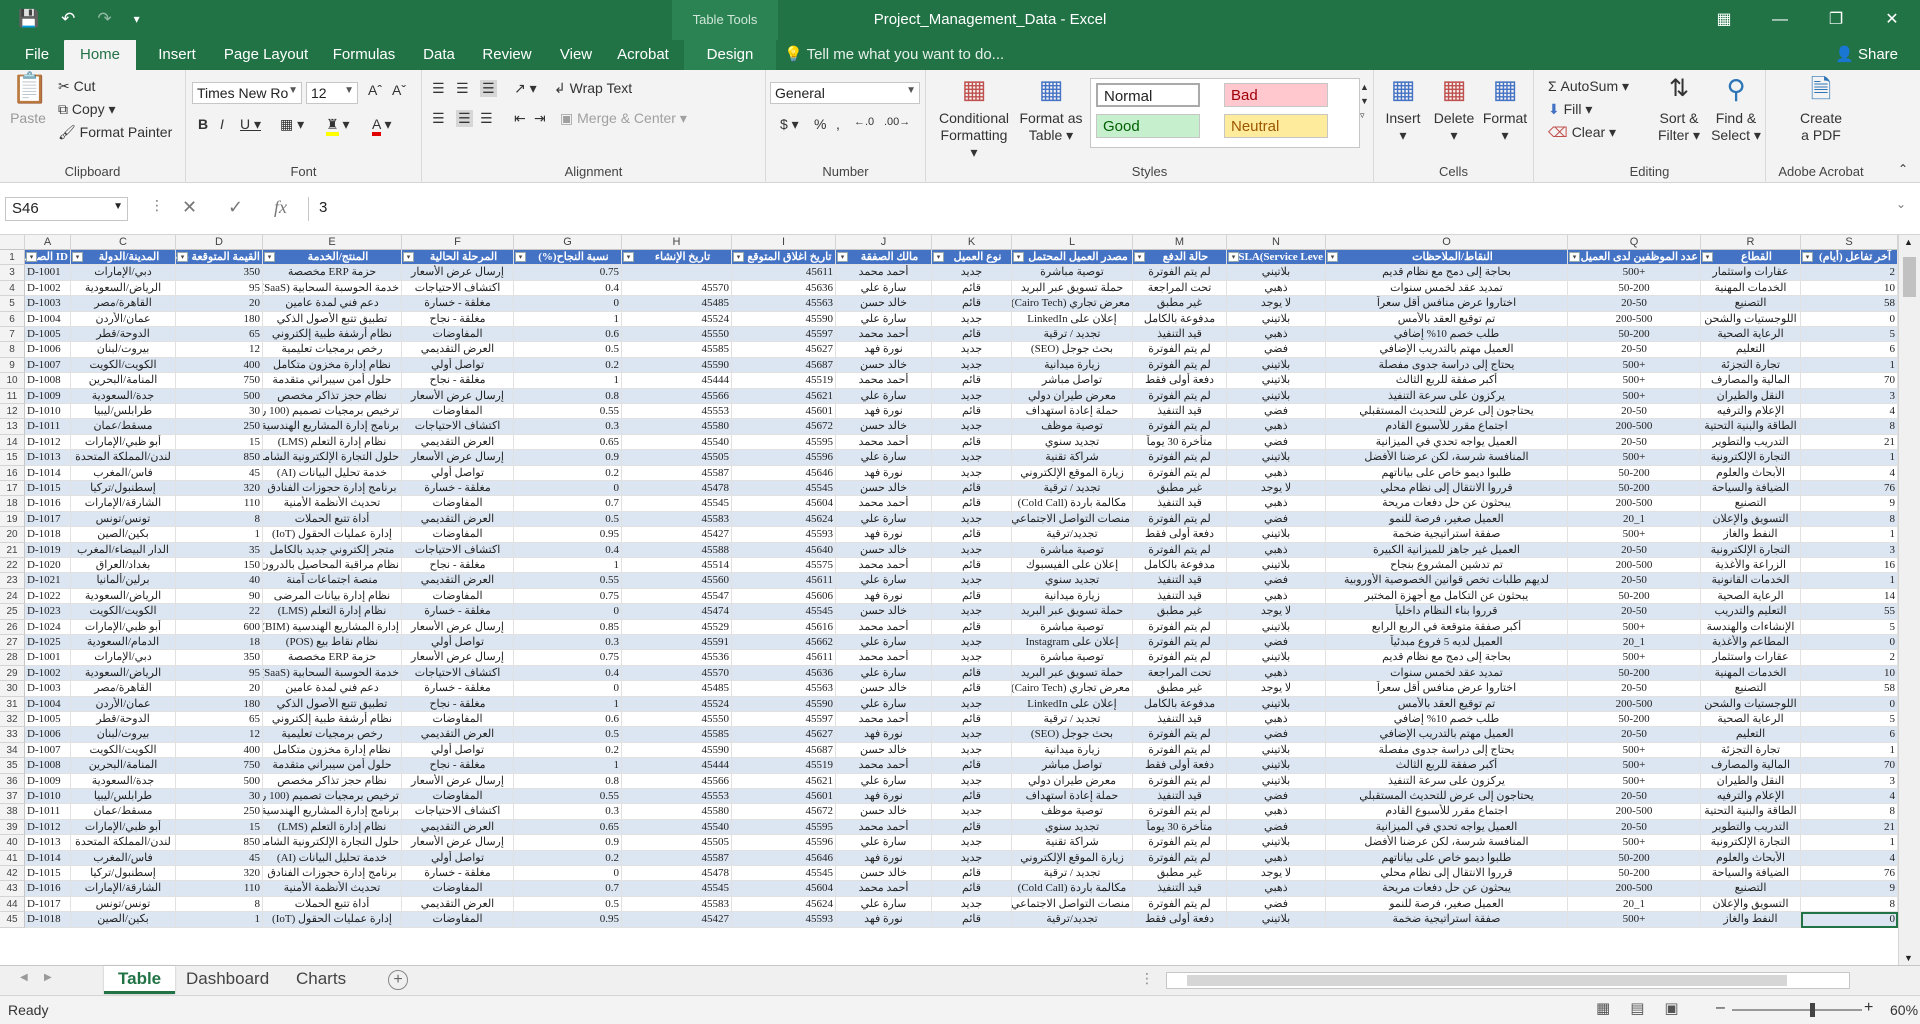 This screenshot has height=1024, width=1920. What do you see at coordinates (123, 689) in the screenshot?
I see `table-cell: القاهرة/مصر` at bounding box center [123, 689].